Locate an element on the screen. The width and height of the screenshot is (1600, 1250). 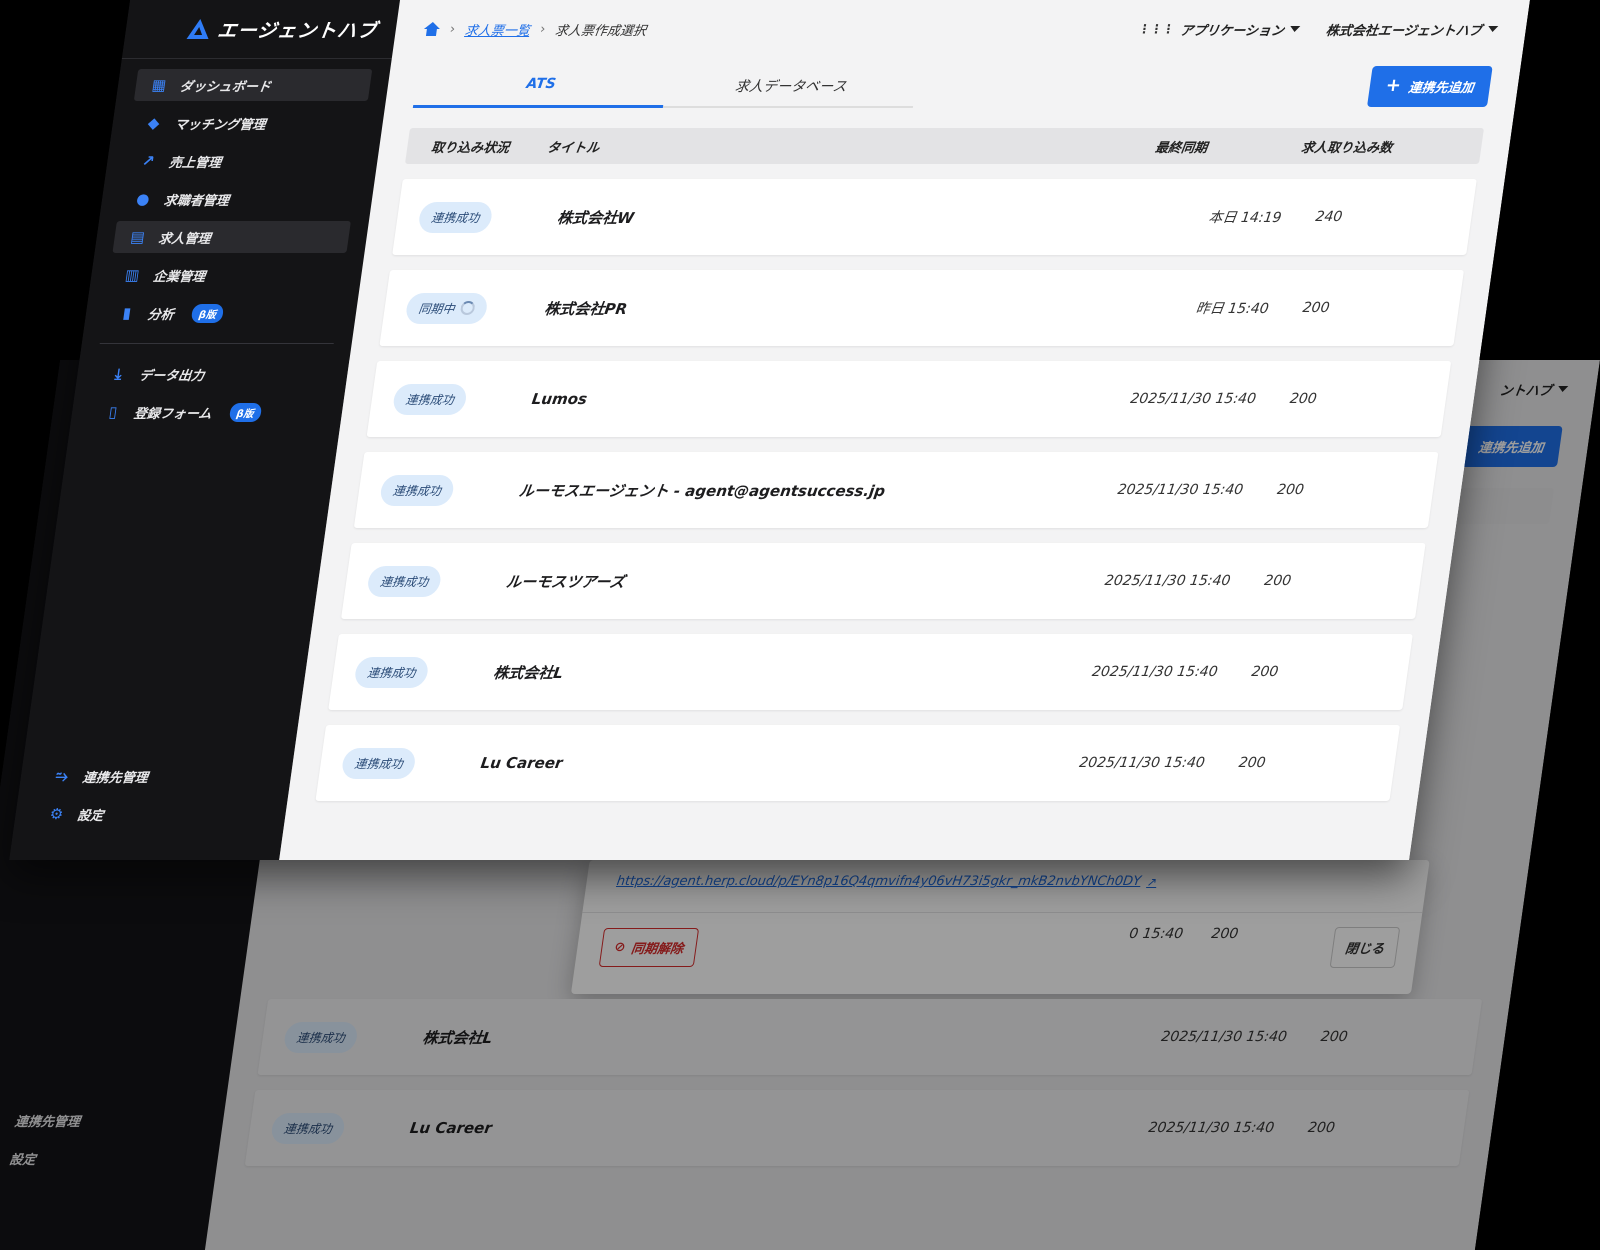
applications-dropdown: ⋮⋮⋮ アプリケーション is located at coordinates (1219, 29).